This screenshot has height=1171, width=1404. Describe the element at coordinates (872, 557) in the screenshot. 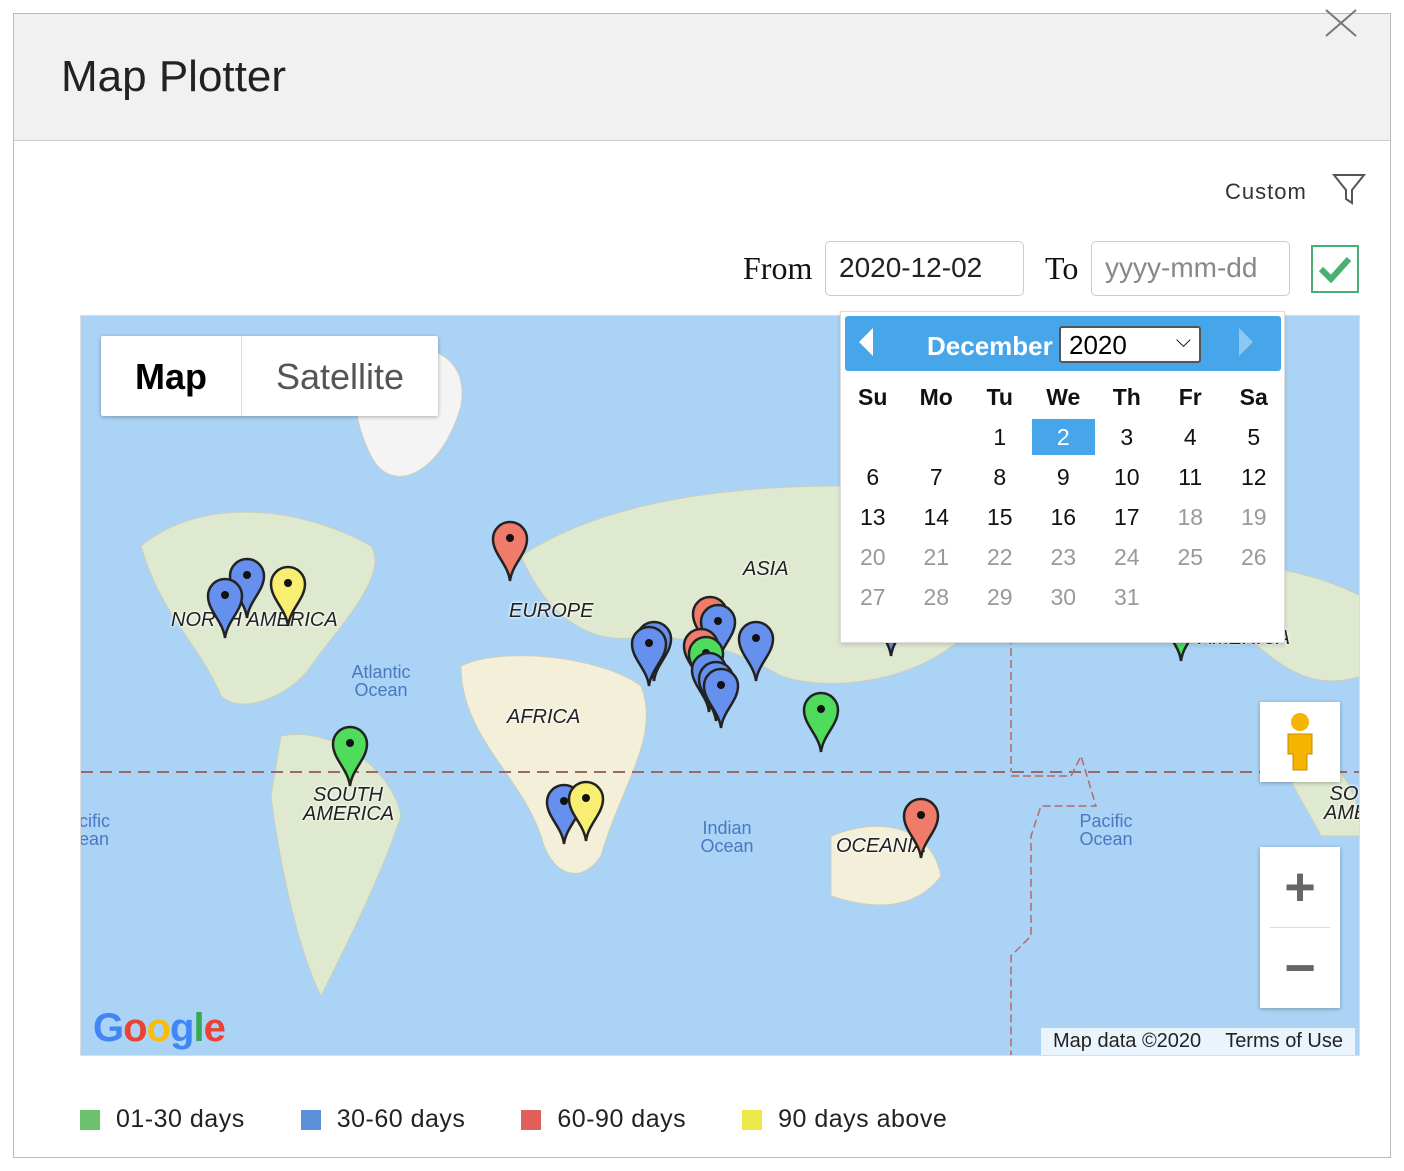

I see `calendar-day: 20` at that location.